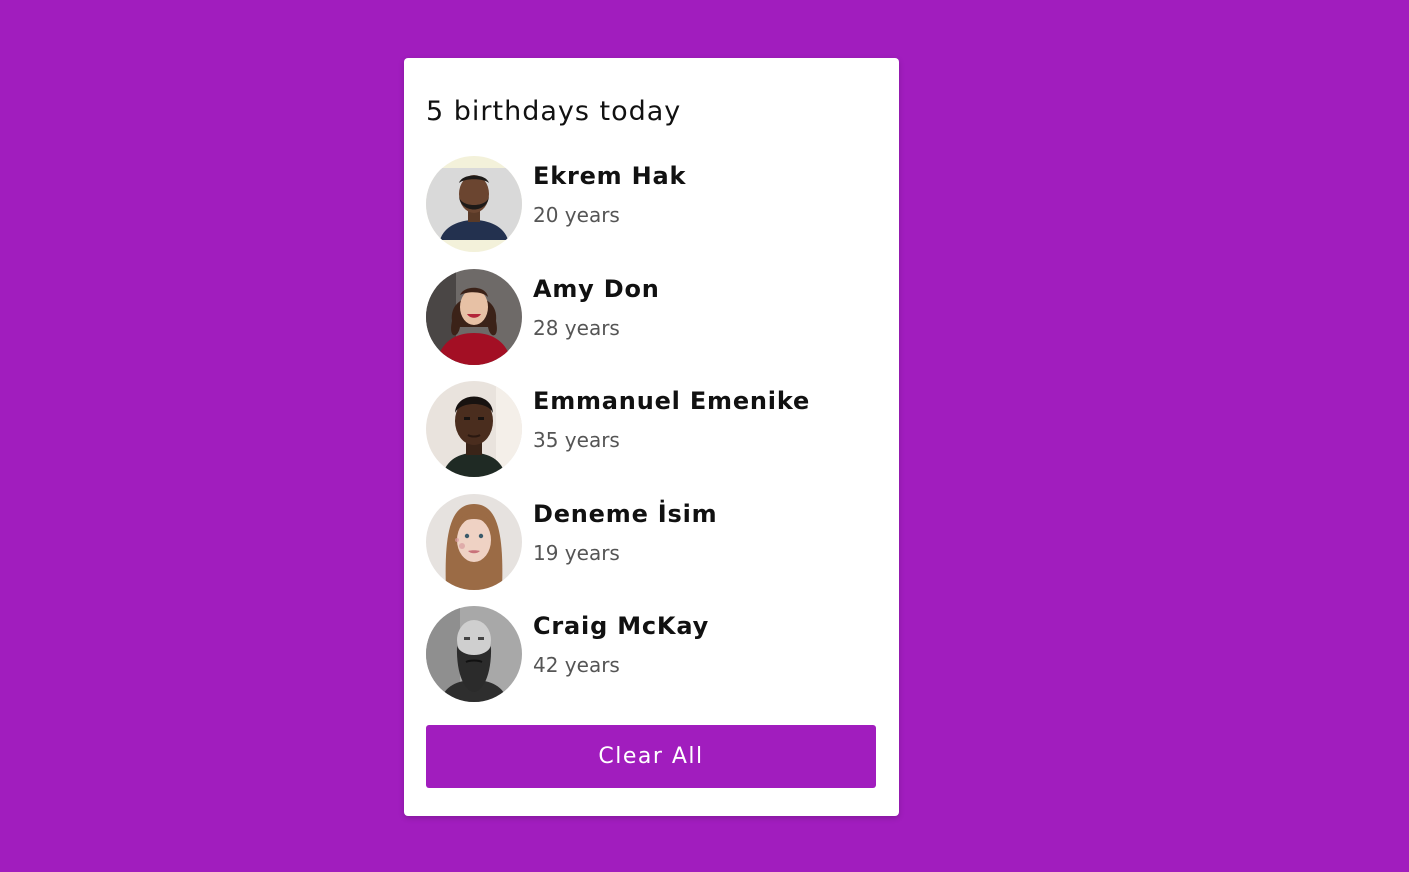 The image size is (1409, 872). What do you see at coordinates (596, 288) in the screenshot?
I see `person-name: Amy Don` at bounding box center [596, 288].